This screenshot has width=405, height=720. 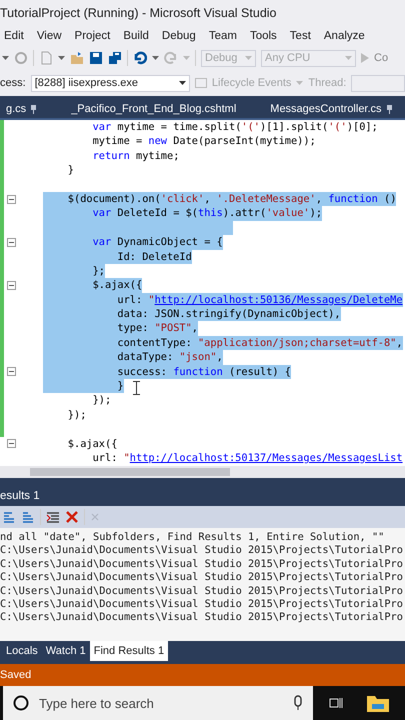 What do you see at coordinates (53, 517) in the screenshot?
I see `clear-list-icon` at bounding box center [53, 517].